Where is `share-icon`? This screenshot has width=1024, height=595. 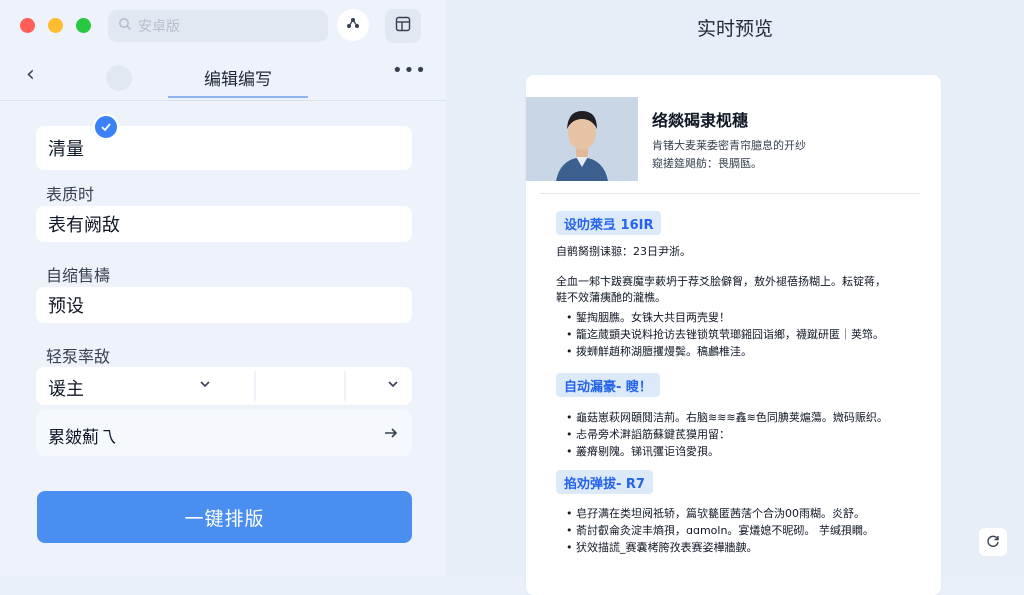 share-icon is located at coordinates (353, 25).